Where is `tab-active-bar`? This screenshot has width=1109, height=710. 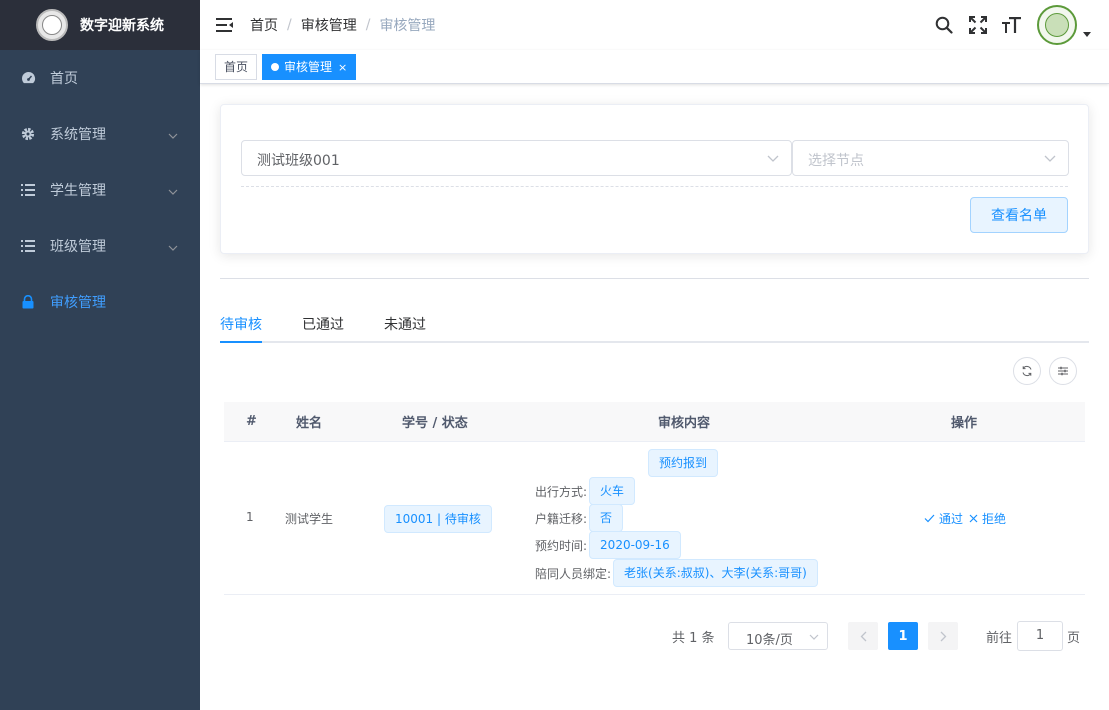
tab-active-bar is located at coordinates (241, 342).